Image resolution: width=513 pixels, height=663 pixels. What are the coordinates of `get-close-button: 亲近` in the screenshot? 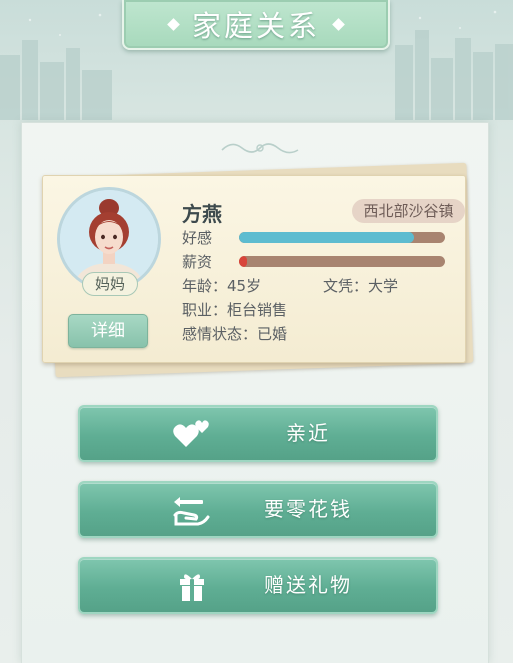 It's located at (258, 433).